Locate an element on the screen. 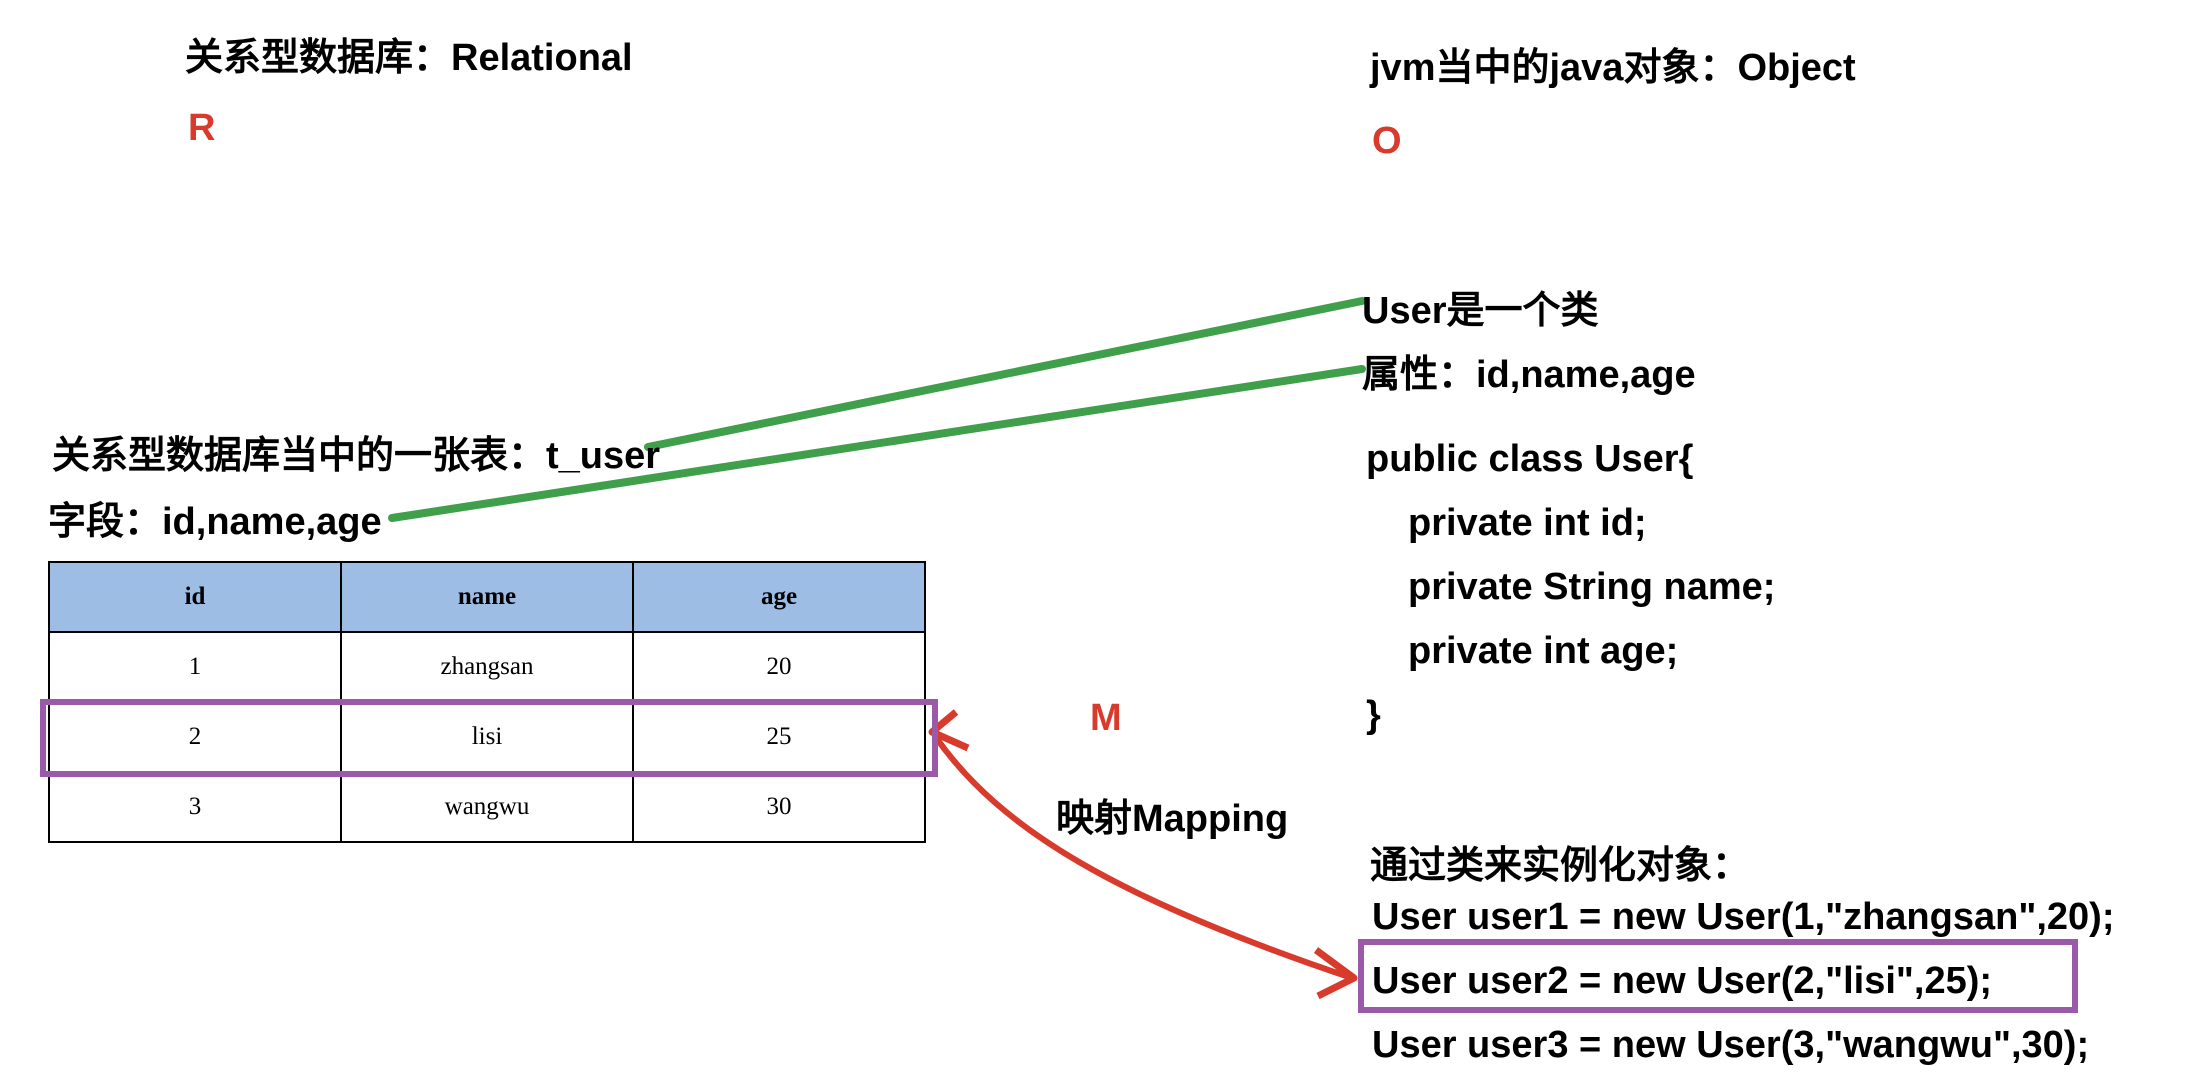 This screenshot has width=2194, height=1078. code-line-name: private String name; is located at coordinates (1592, 587).